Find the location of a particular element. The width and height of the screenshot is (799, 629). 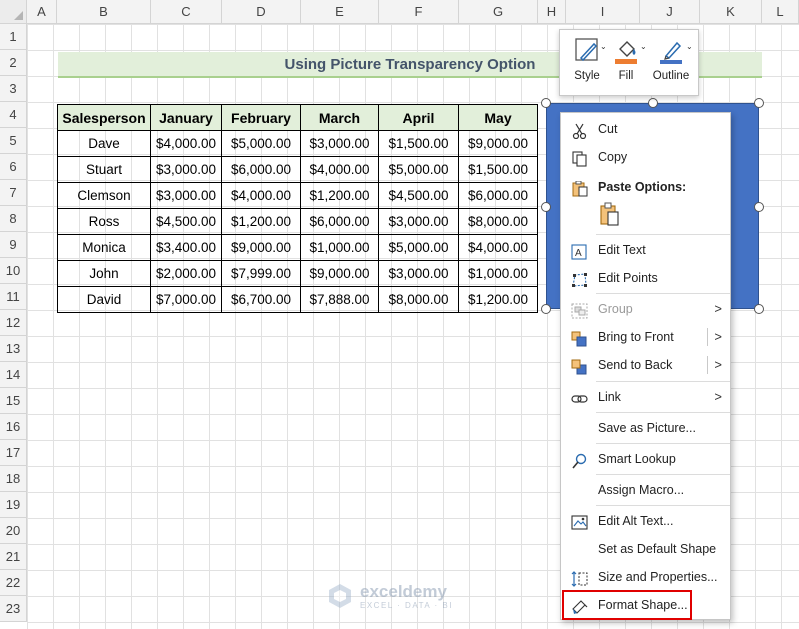

menu-item-group: Group > is located at coordinates (645, 309).